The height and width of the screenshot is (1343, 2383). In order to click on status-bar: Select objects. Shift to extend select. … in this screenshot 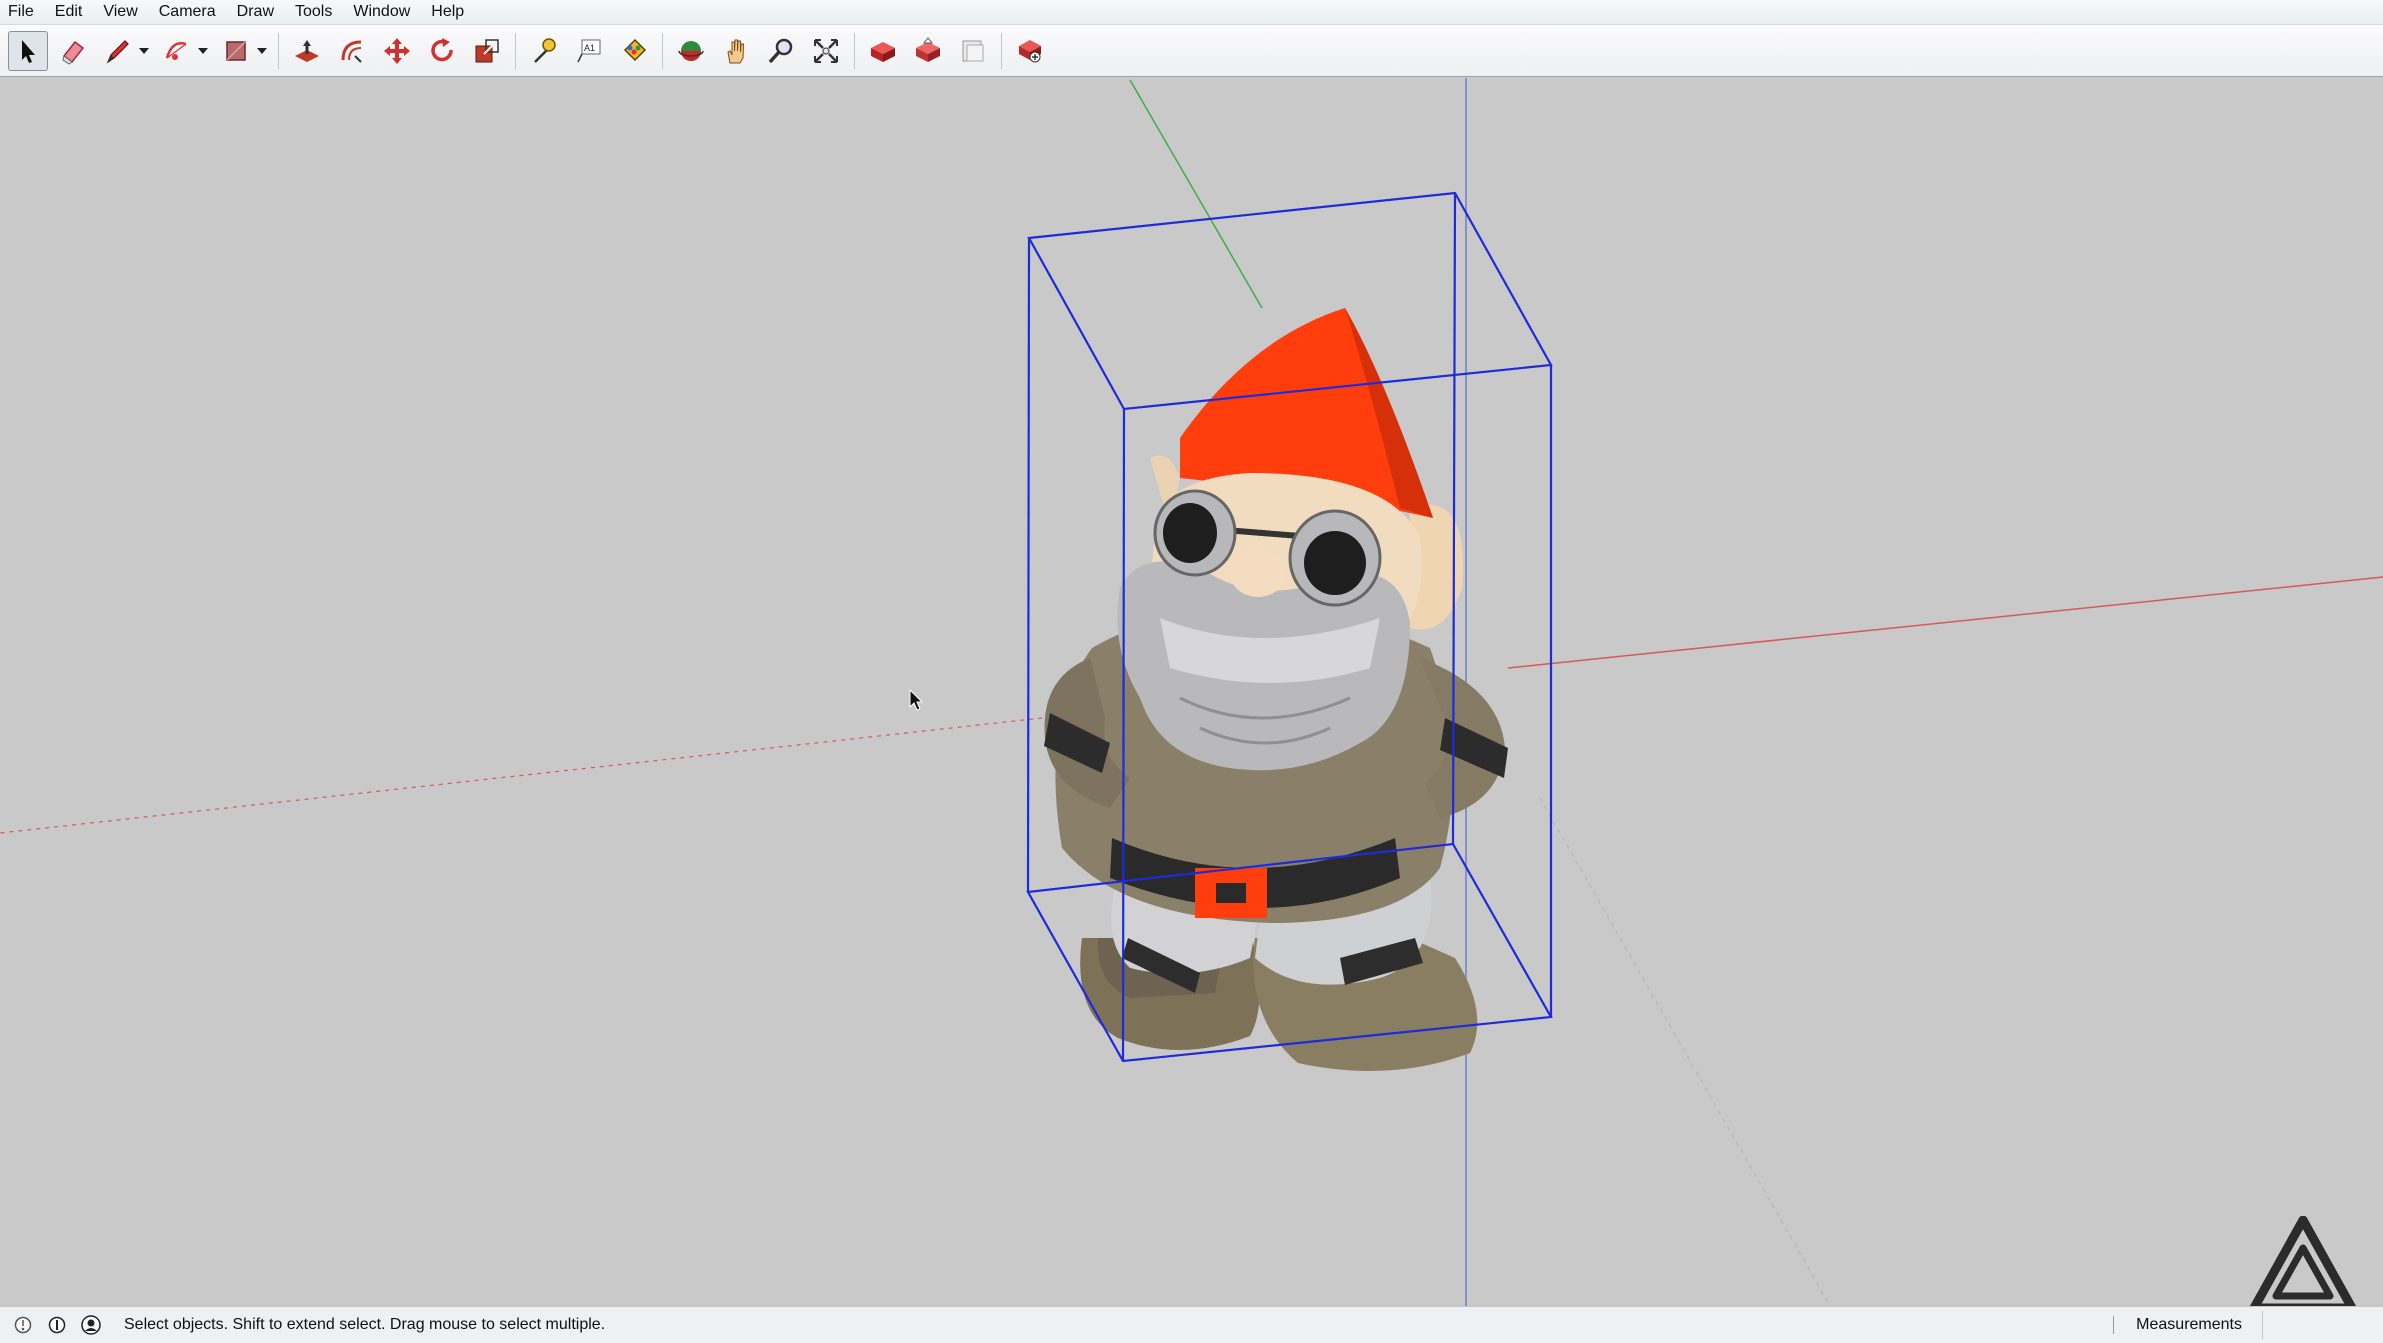, I will do `click(1191, 1324)`.